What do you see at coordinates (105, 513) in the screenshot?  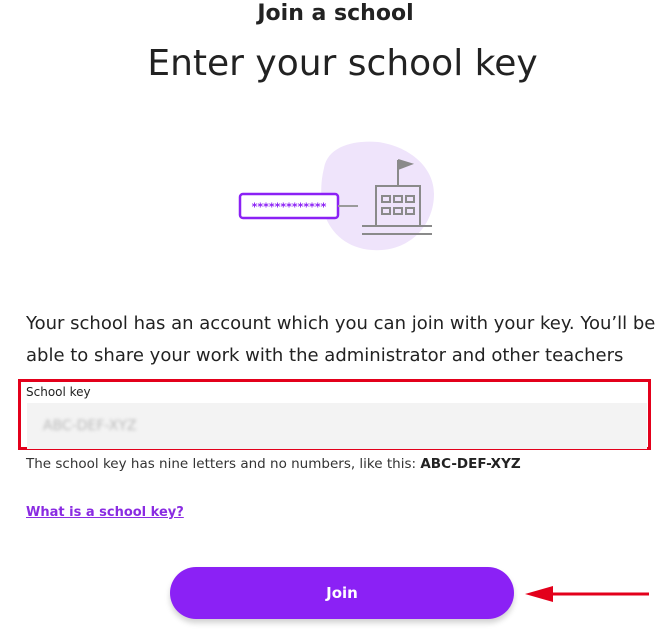 I see `what-is-school-key-link: What is a school key?` at bounding box center [105, 513].